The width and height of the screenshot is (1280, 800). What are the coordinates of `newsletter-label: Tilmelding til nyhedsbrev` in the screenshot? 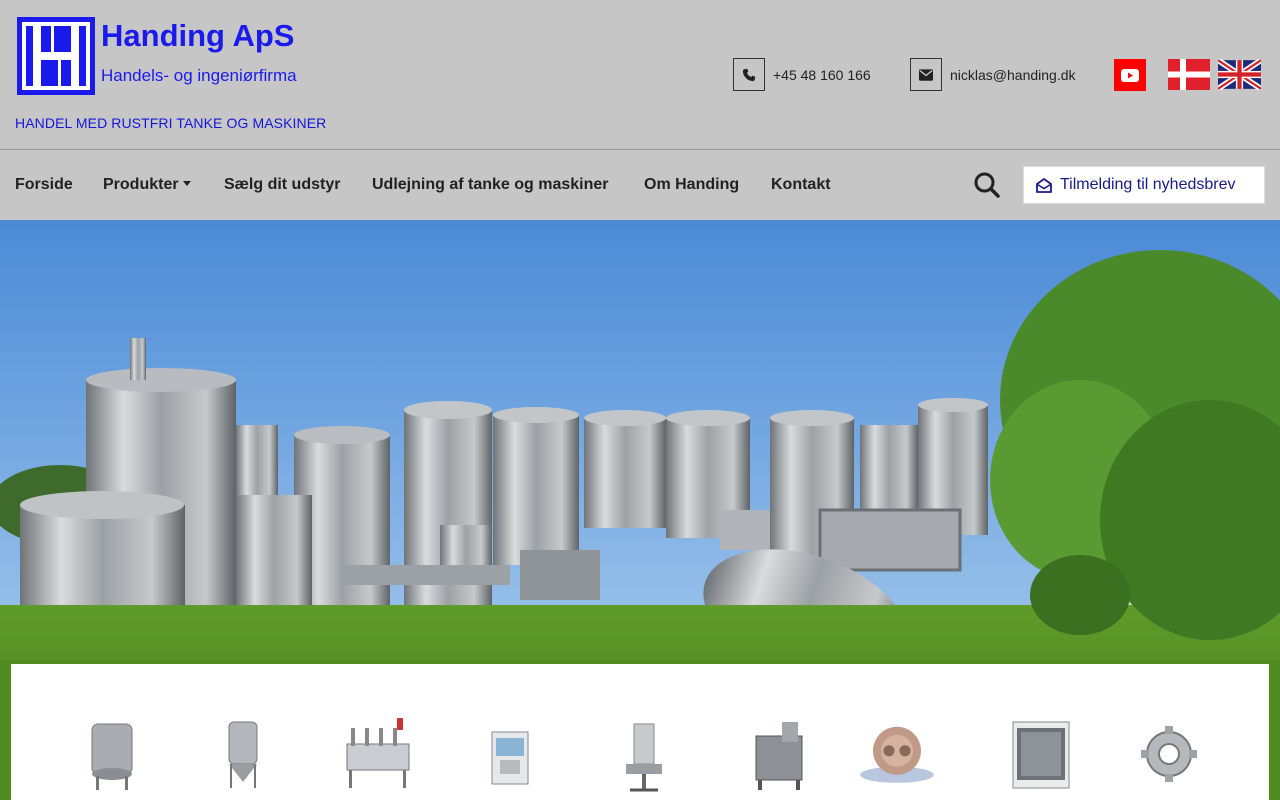 It's located at (1148, 184).